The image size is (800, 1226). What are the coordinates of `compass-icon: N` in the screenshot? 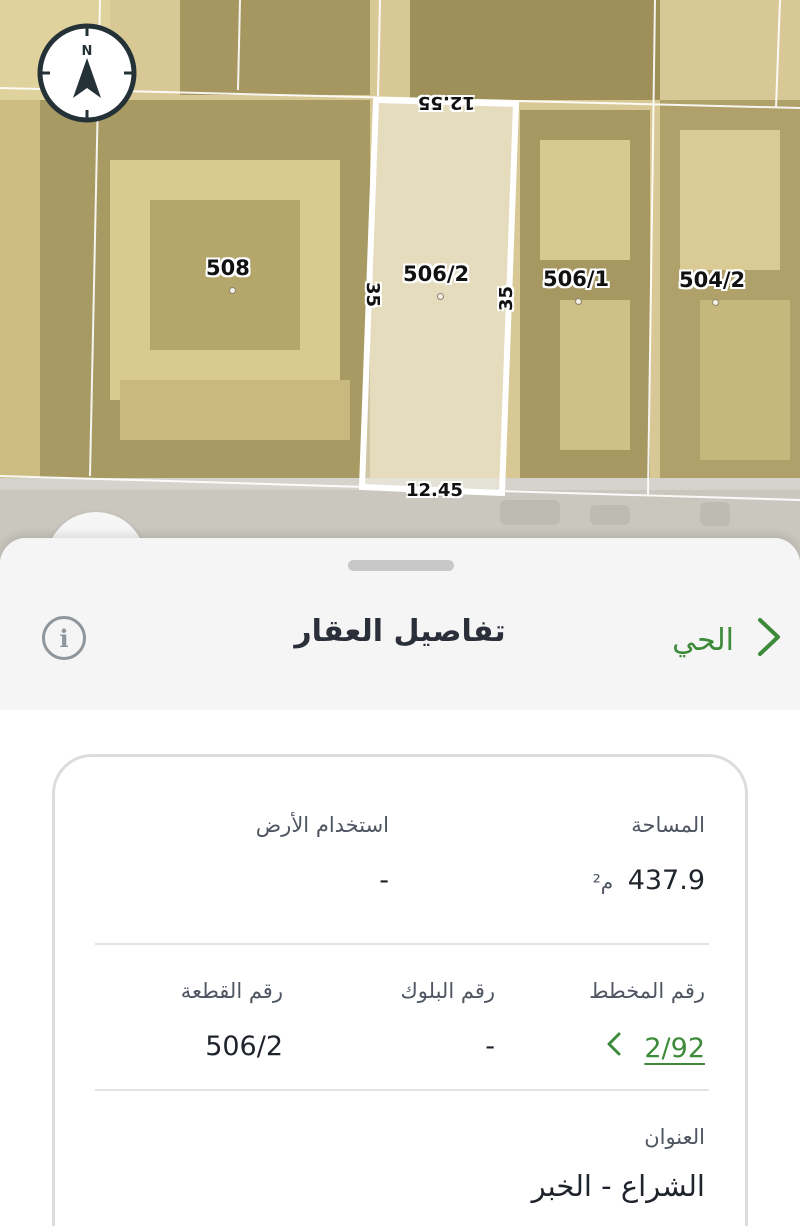 It's located at (87, 73).